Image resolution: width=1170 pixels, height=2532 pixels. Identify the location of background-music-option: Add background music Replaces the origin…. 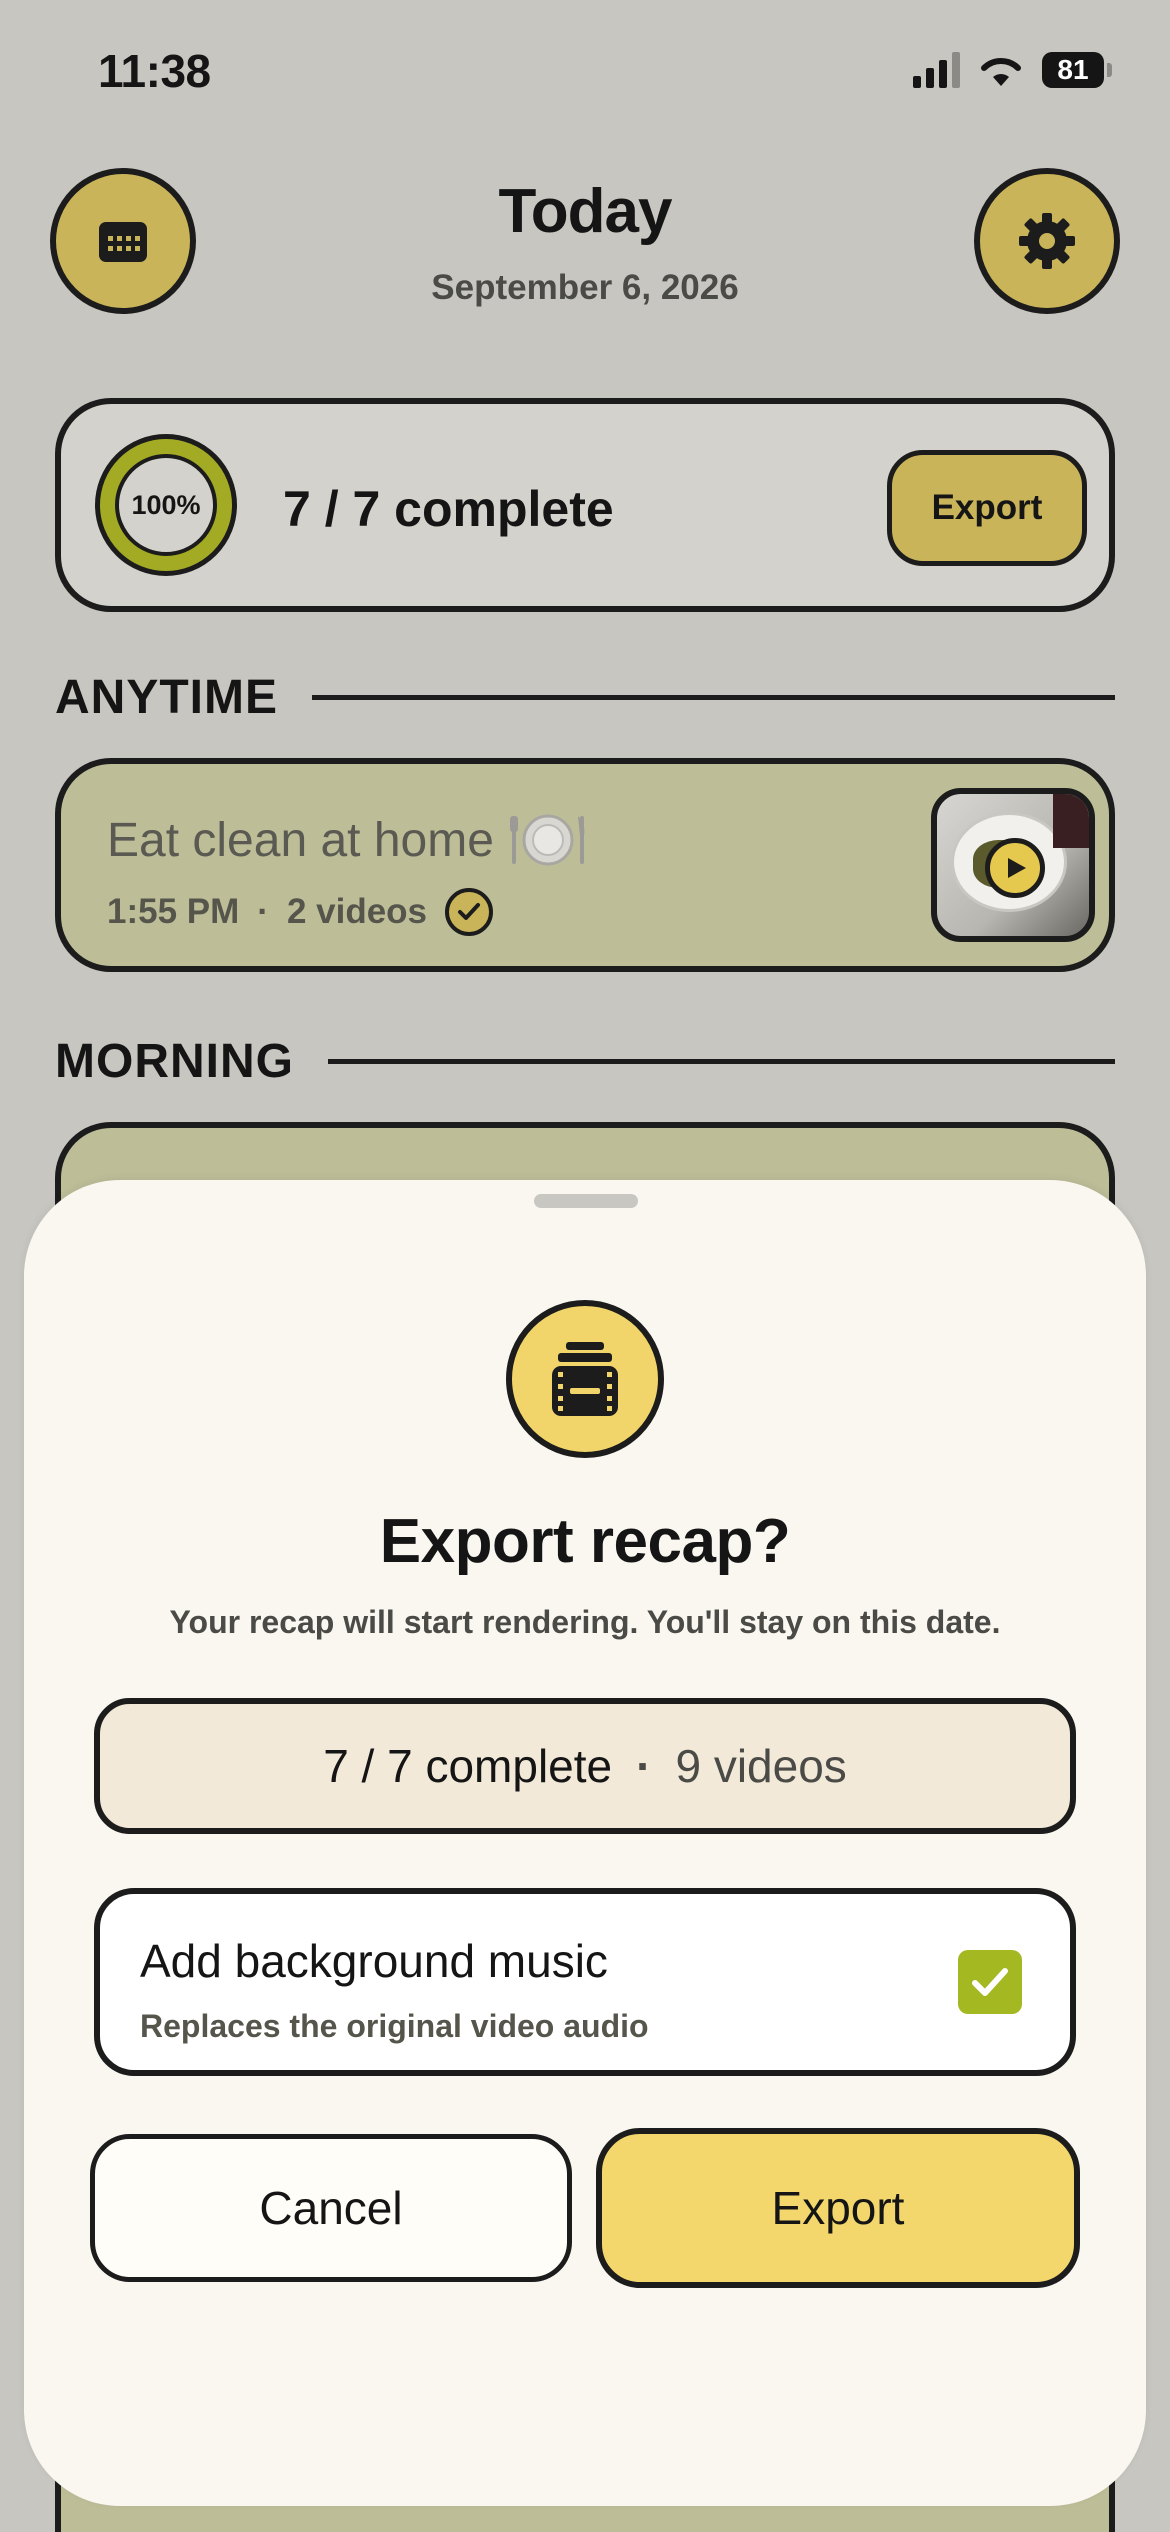
(585, 1982).